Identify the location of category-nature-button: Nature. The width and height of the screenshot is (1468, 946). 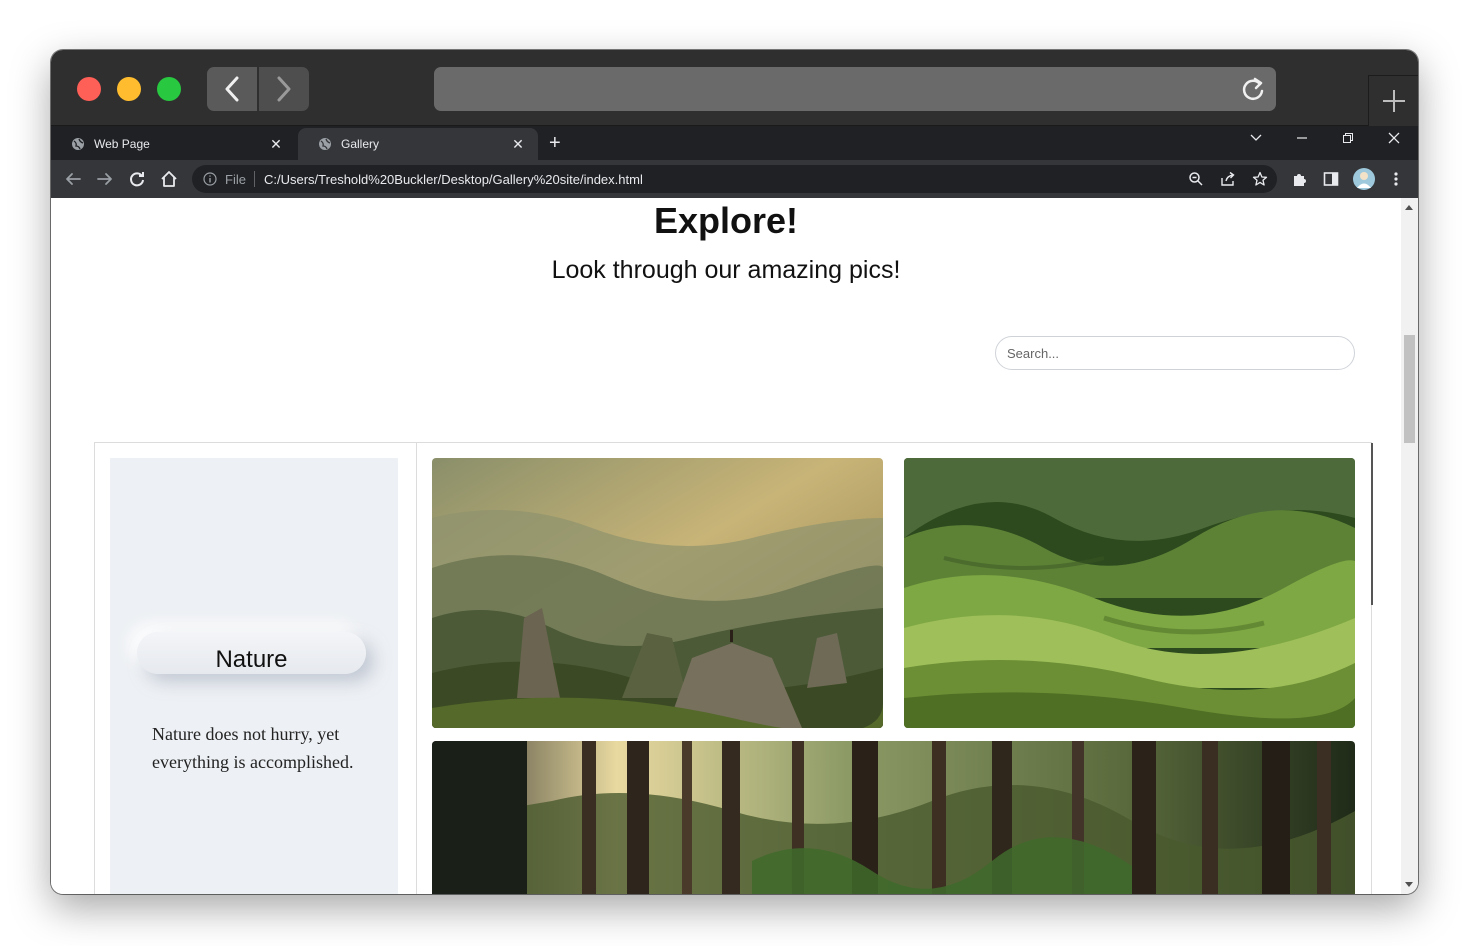
(251, 653).